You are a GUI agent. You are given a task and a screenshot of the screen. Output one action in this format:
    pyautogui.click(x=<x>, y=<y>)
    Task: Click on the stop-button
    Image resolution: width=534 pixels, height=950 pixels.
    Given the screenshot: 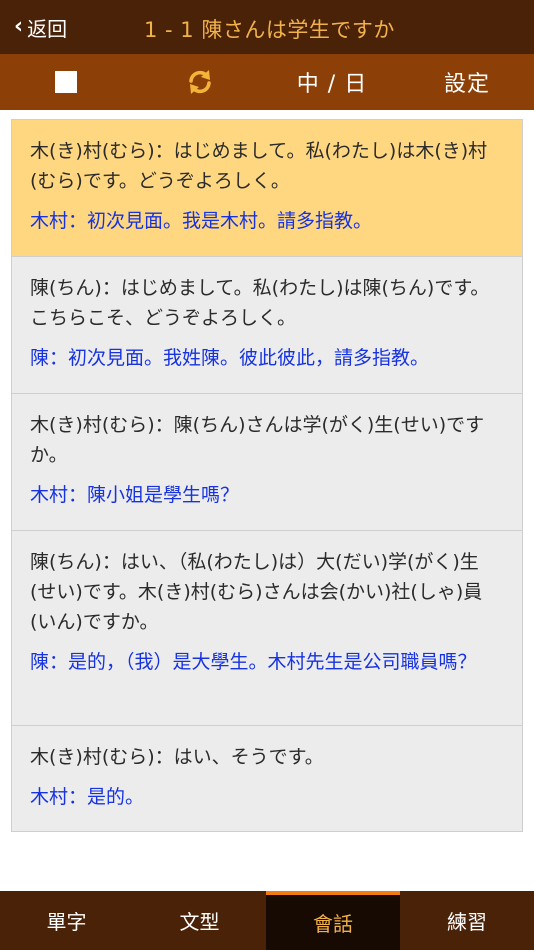 What is the action you would take?
    pyautogui.click(x=66, y=82)
    